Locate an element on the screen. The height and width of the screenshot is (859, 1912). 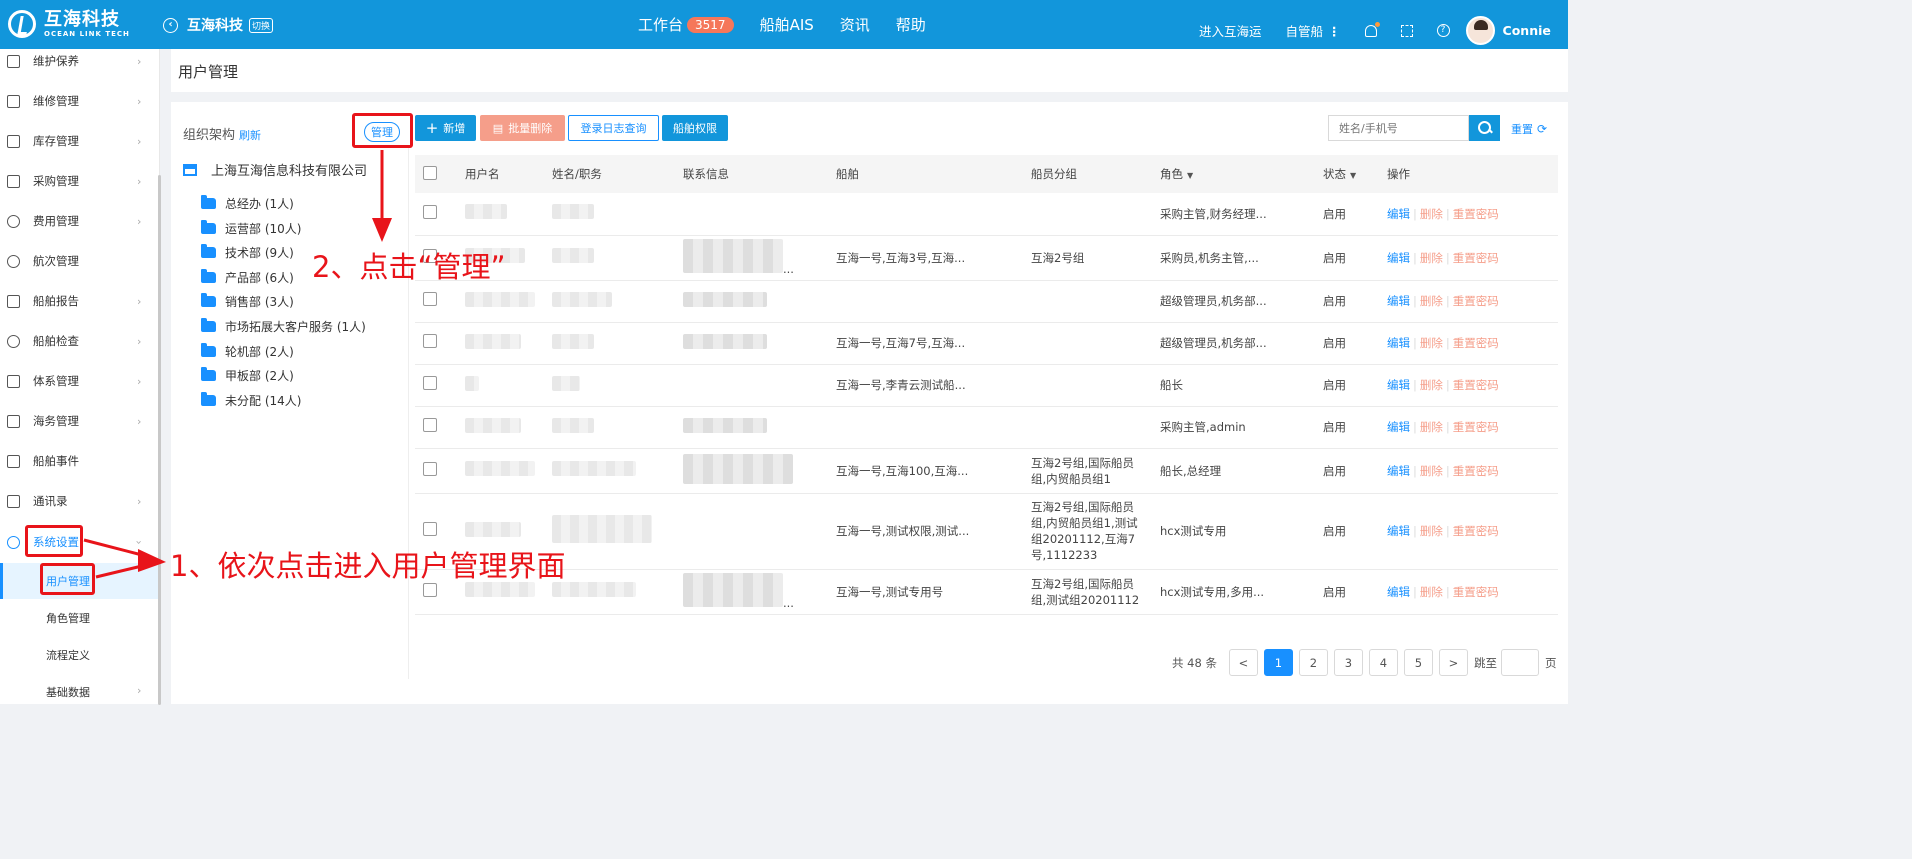
nav-workbench: 工作台 3517 is located at coordinates (686, 24).